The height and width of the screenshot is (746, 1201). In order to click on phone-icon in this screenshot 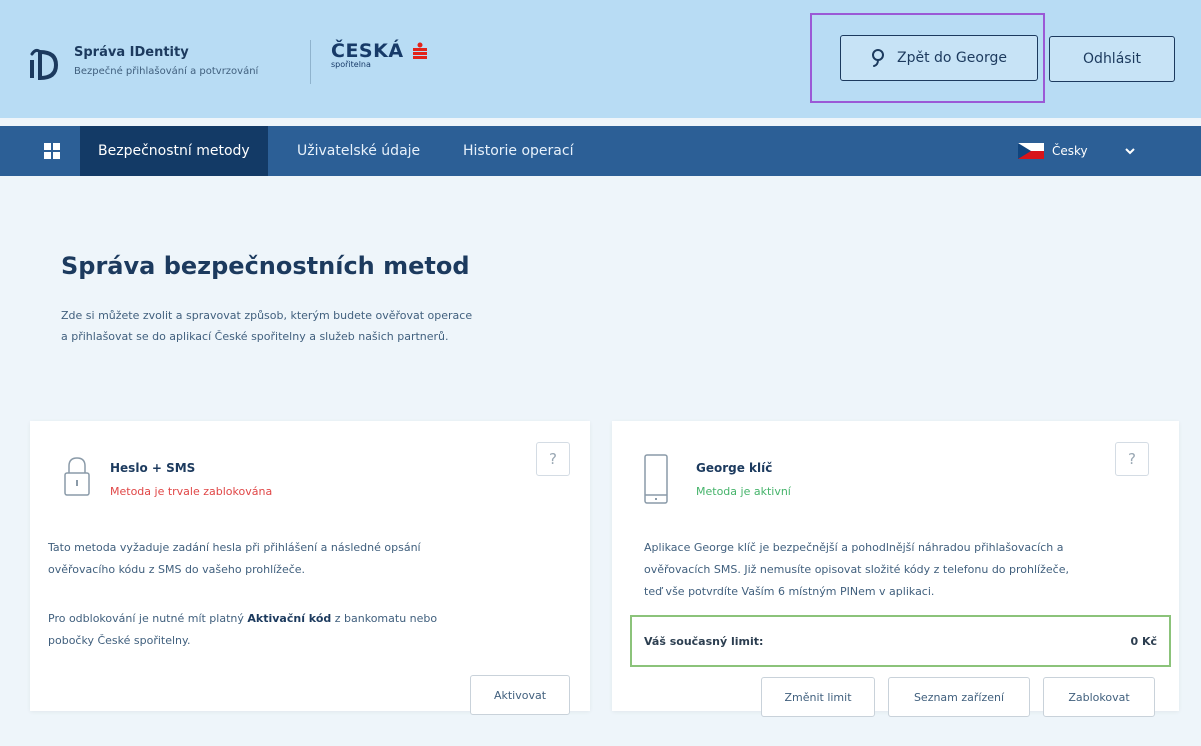, I will do `click(656, 479)`.